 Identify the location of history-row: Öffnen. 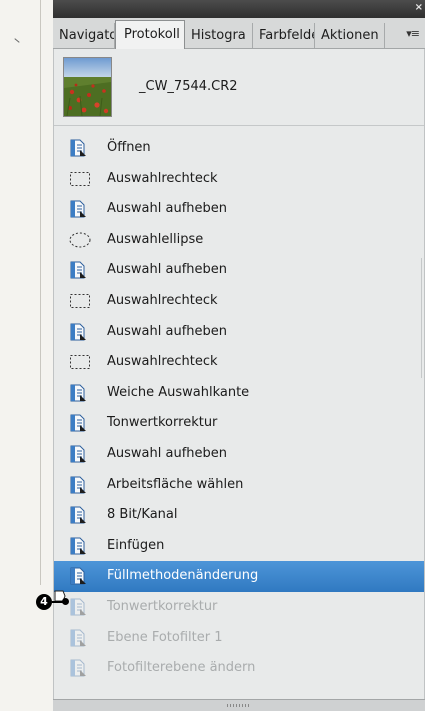
(239, 148).